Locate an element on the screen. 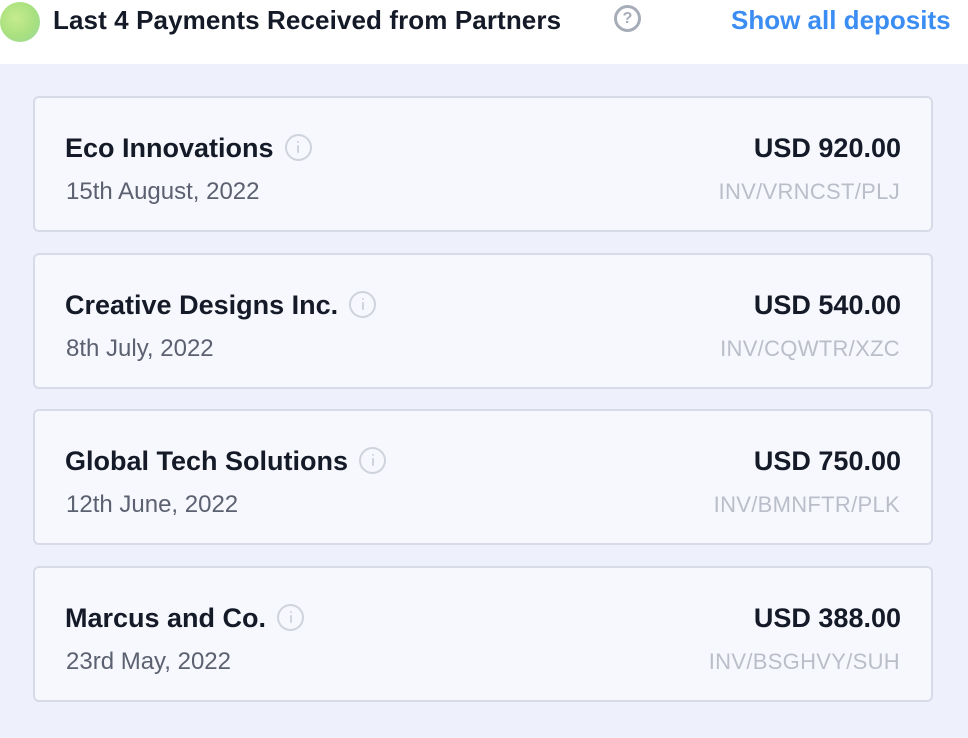 This screenshot has width=968, height=738. payment-date: 8th July, 2022 is located at coordinates (140, 348).